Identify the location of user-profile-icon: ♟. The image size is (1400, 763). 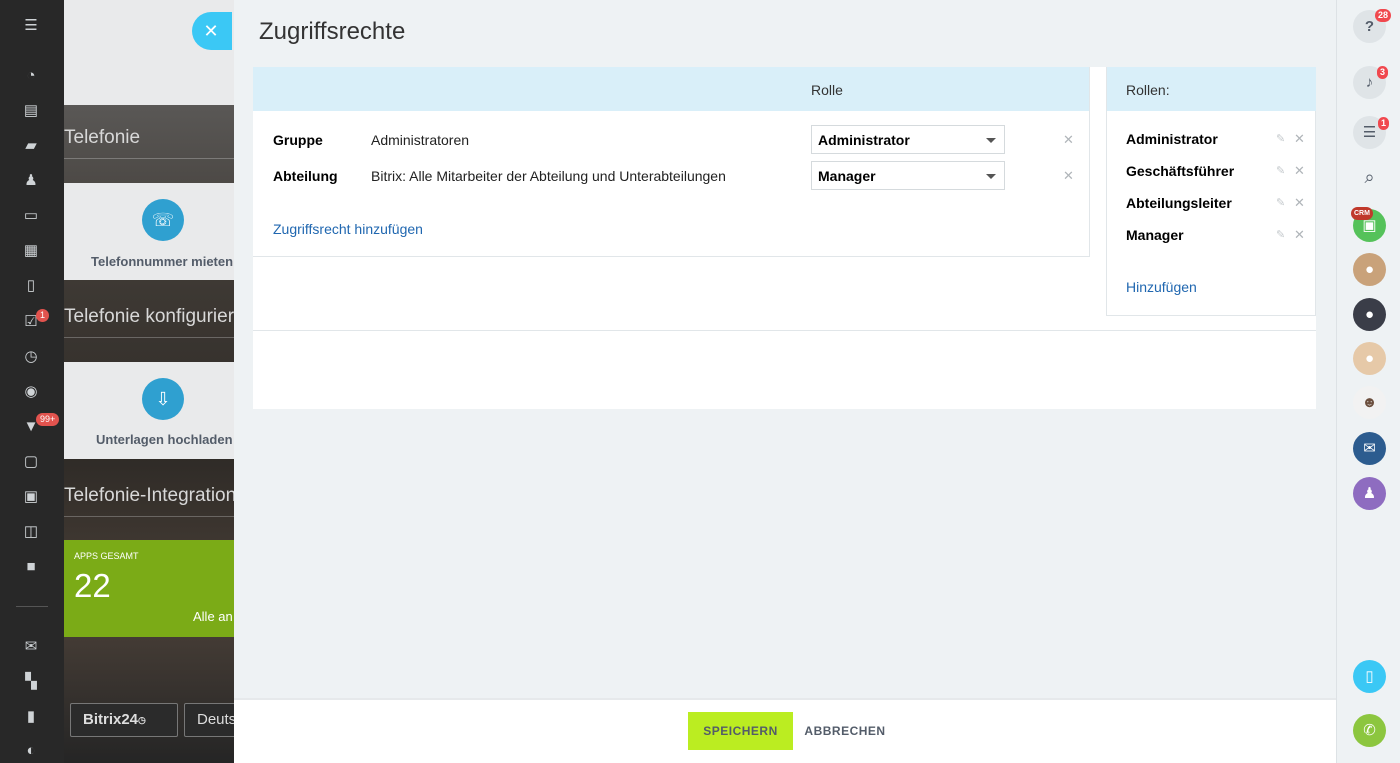
(1369, 493).